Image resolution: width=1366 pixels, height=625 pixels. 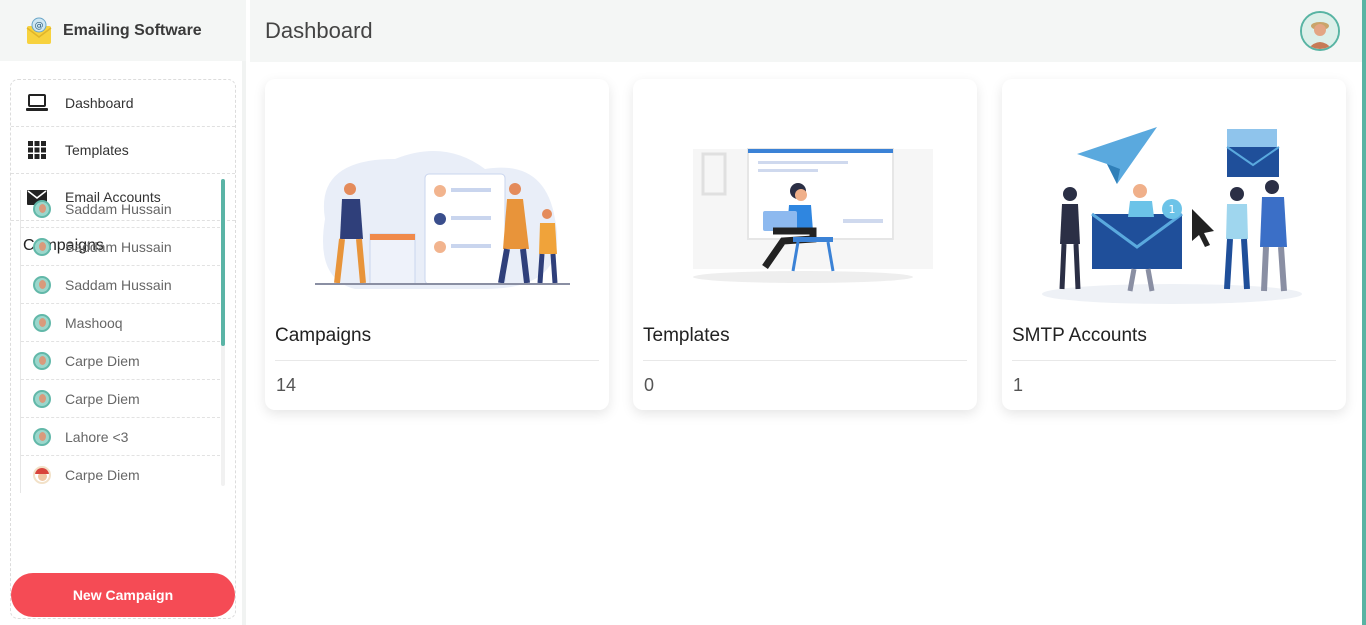 I want to click on card-title: Templates, so click(x=686, y=335).